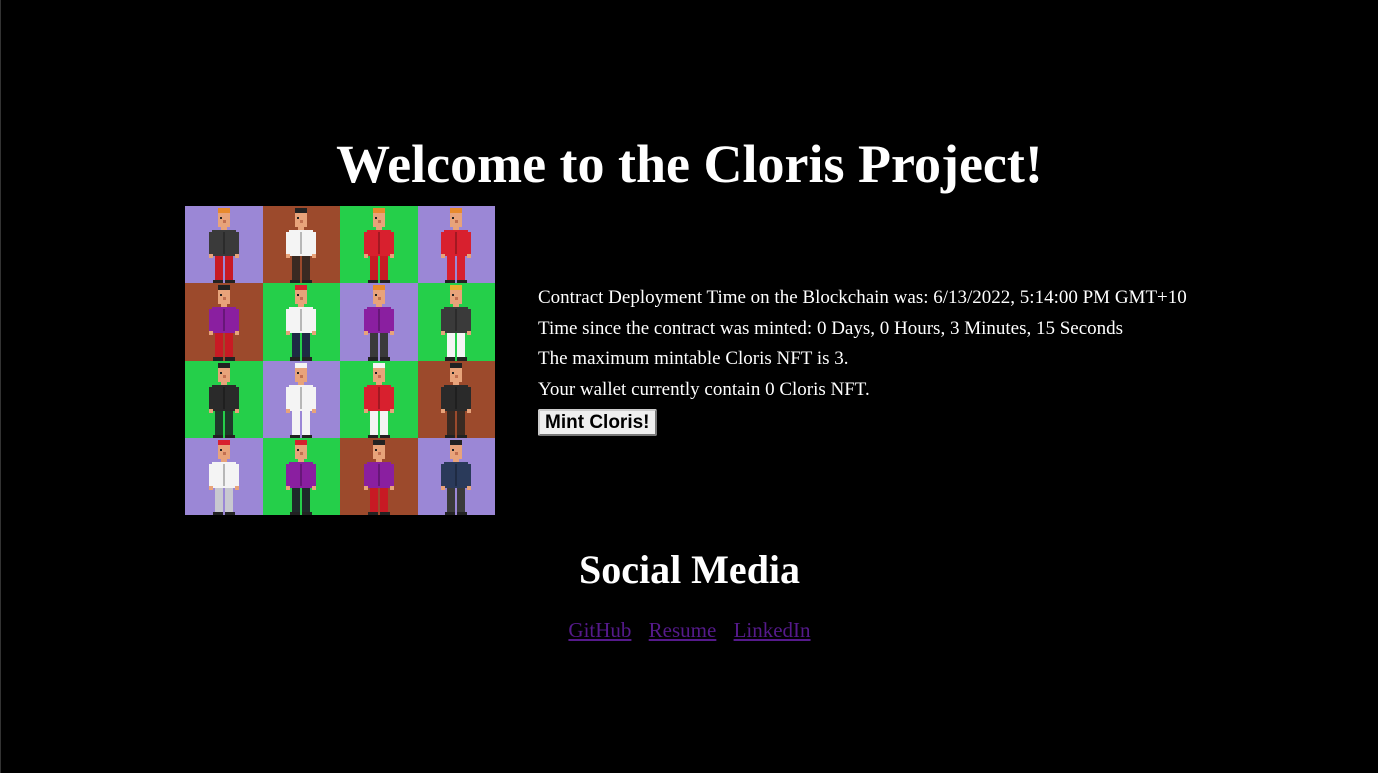 The width and height of the screenshot is (1378, 773). I want to click on nft-collage-image, so click(340, 360).